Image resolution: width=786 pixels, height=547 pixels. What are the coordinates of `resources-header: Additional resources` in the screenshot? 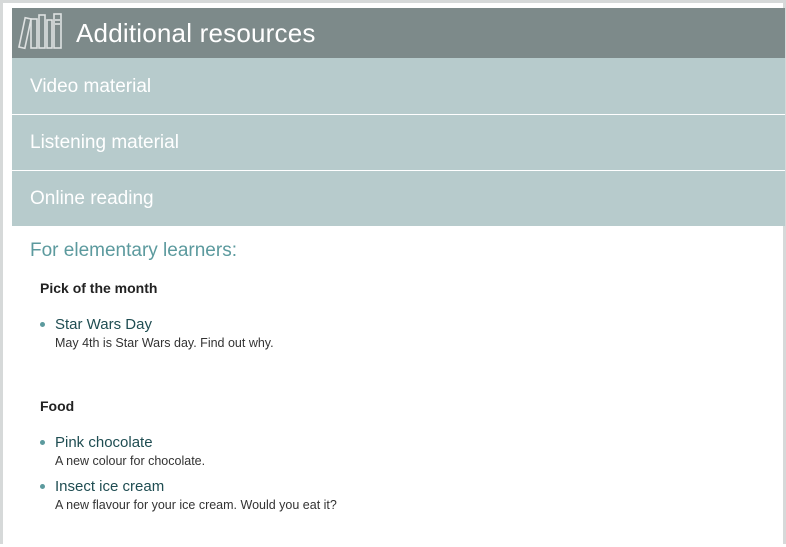 It's located at (398, 33).